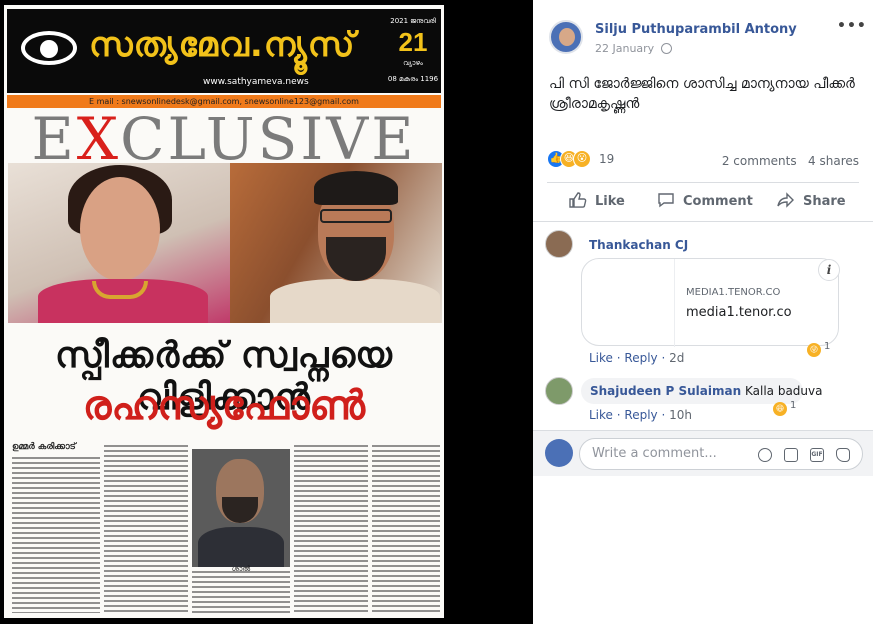  What do you see at coordinates (733, 292) in the screenshot?
I see `link-domain: MEDIA1.TENOR.CO` at bounding box center [733, 292].